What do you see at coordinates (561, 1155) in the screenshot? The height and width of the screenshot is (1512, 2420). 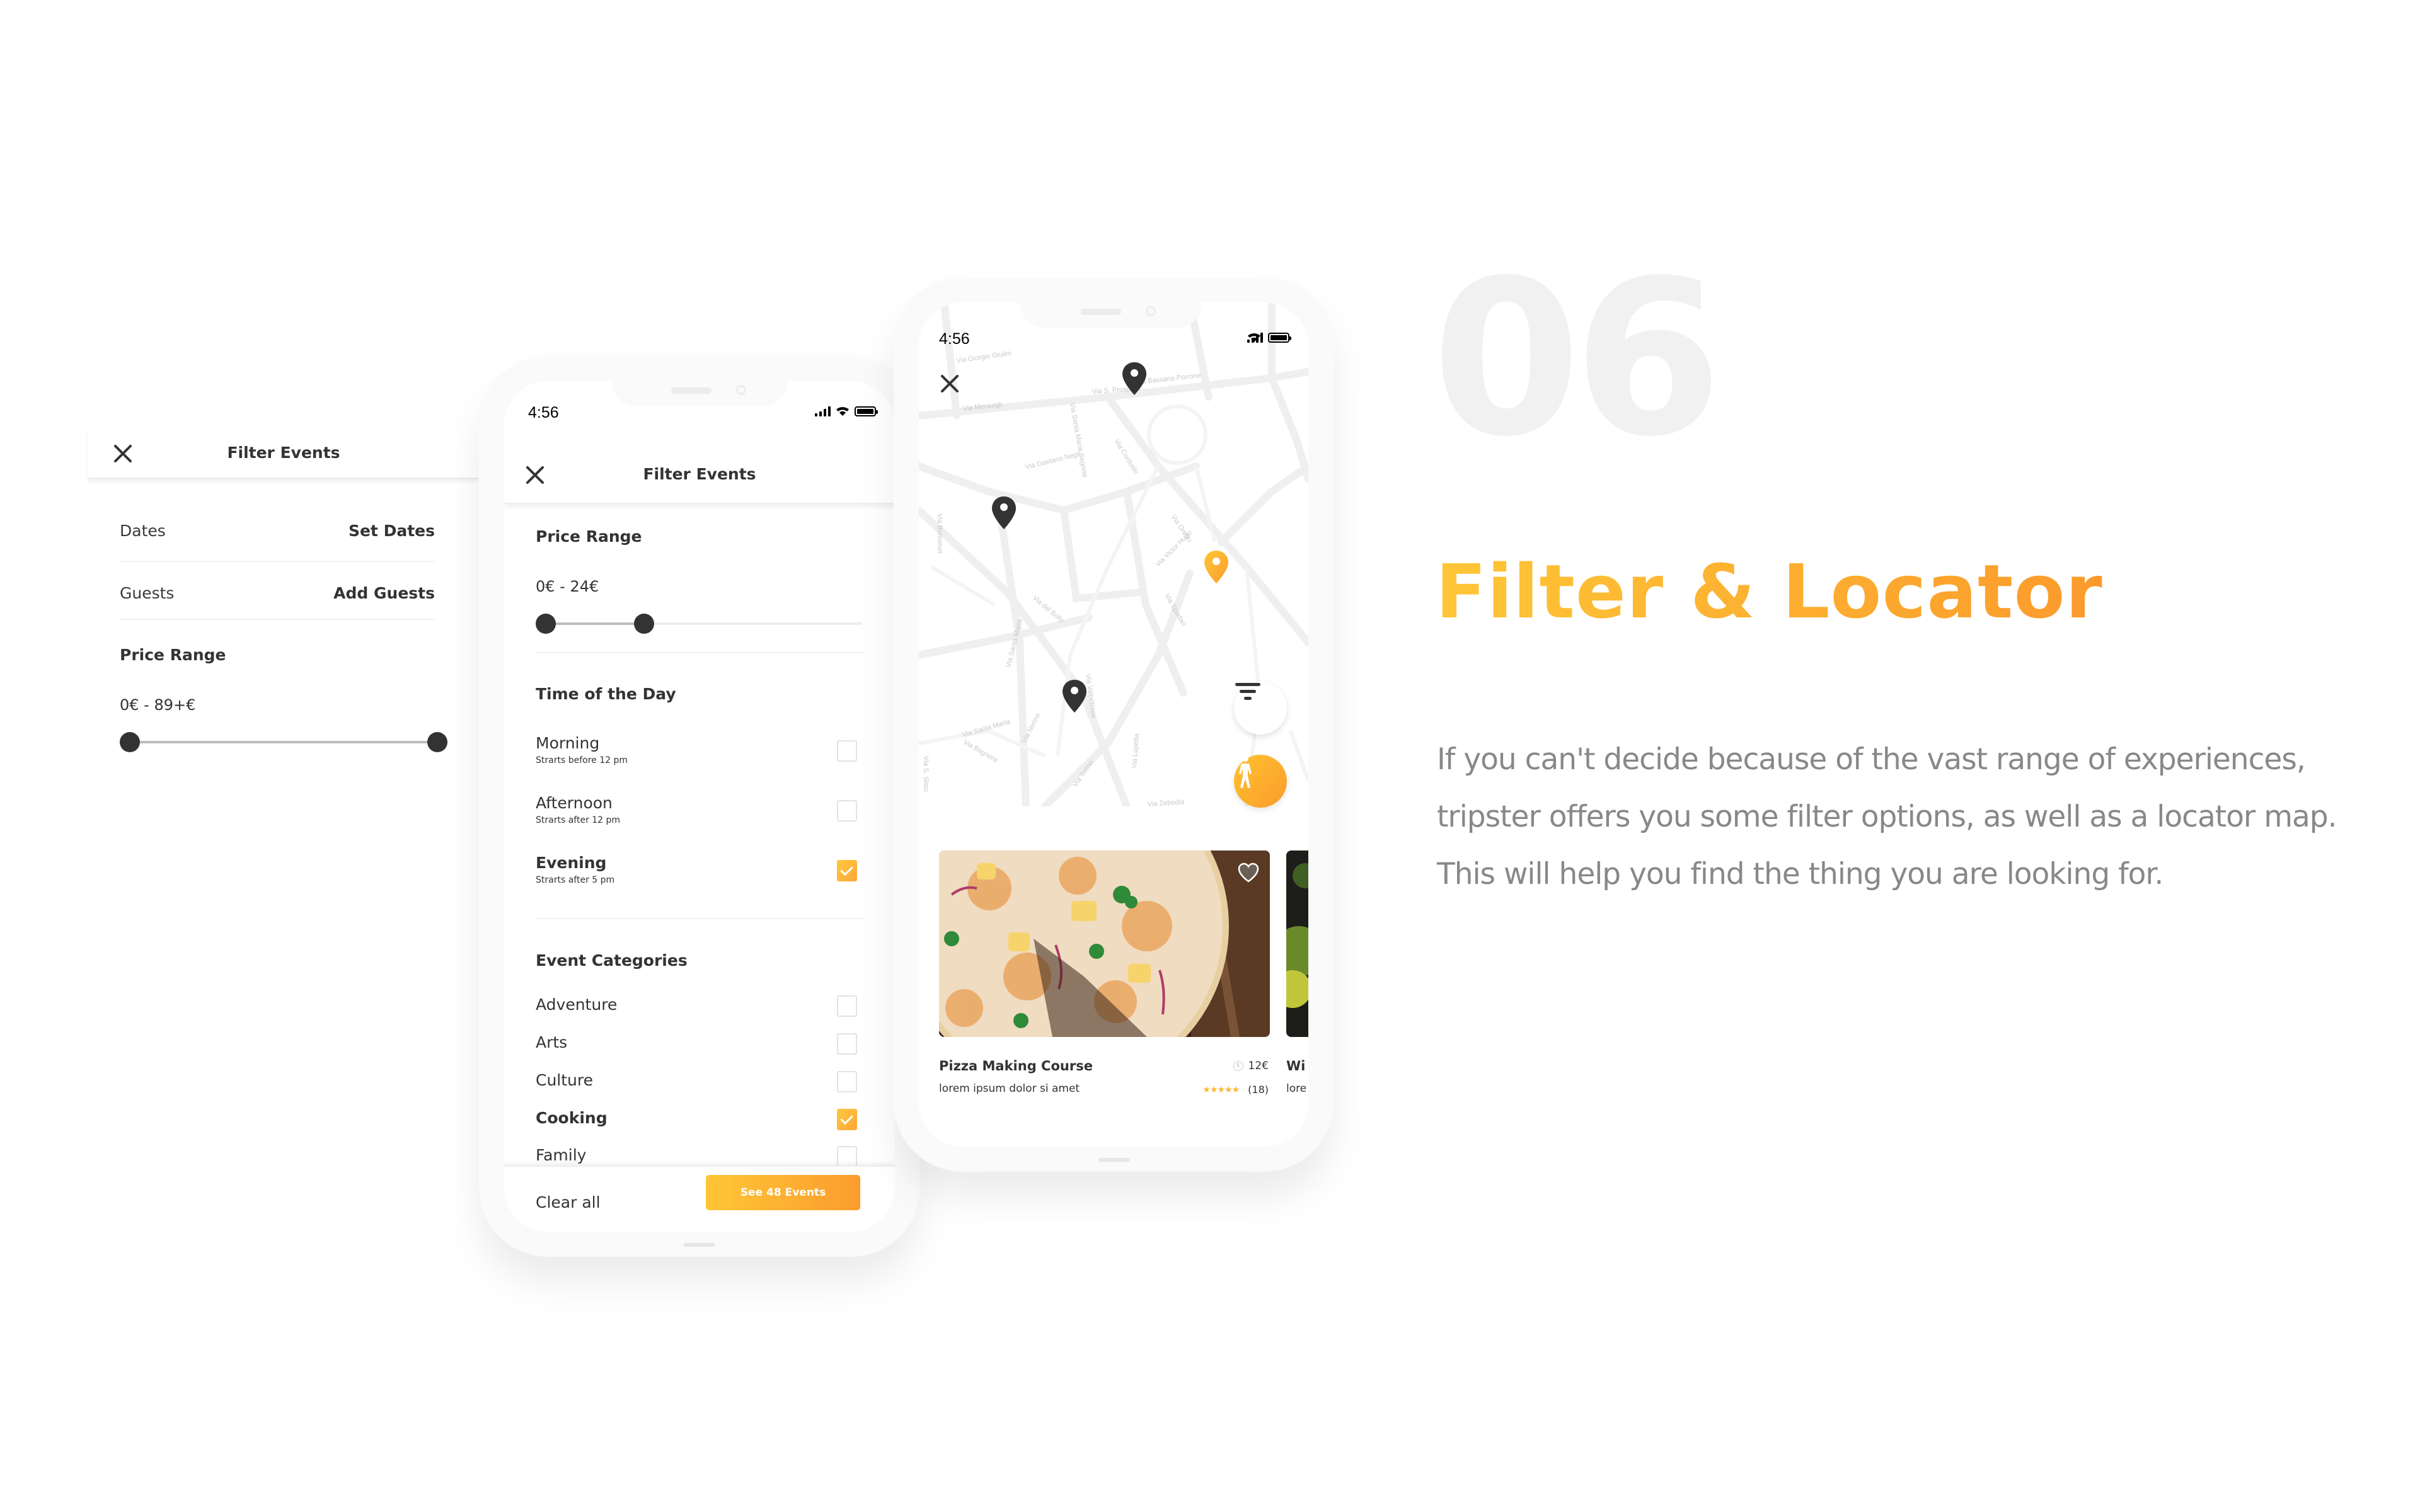 I see `category-label: Family` at bounding box center [561, 1155].